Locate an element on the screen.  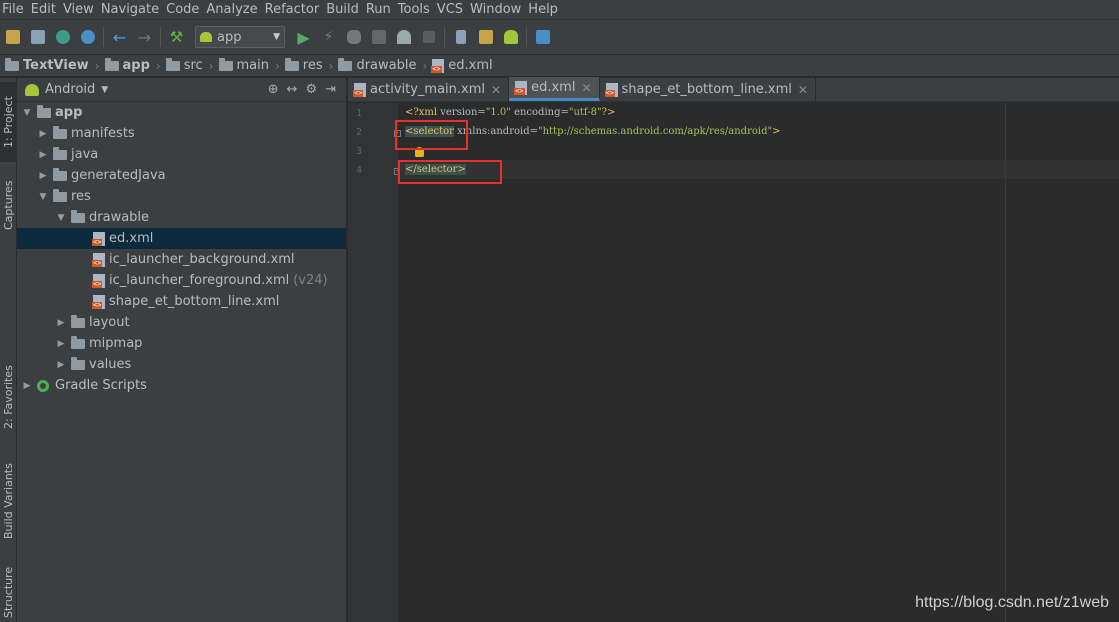
breadcrumb-file: ed.xml is located at coordinates (462, 66).